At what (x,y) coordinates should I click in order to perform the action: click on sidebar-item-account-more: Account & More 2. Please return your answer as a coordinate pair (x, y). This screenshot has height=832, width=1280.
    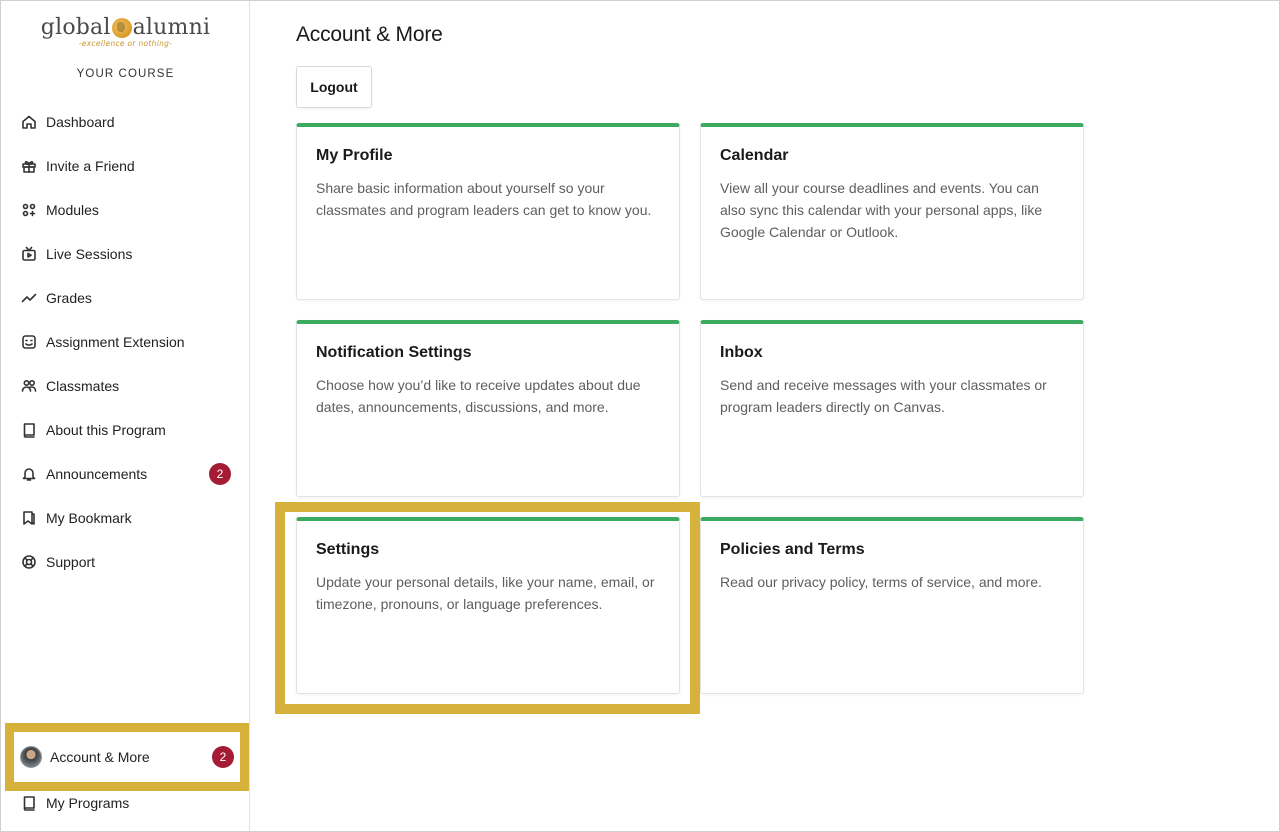
    Looking at the image, I should click on (127, 757).